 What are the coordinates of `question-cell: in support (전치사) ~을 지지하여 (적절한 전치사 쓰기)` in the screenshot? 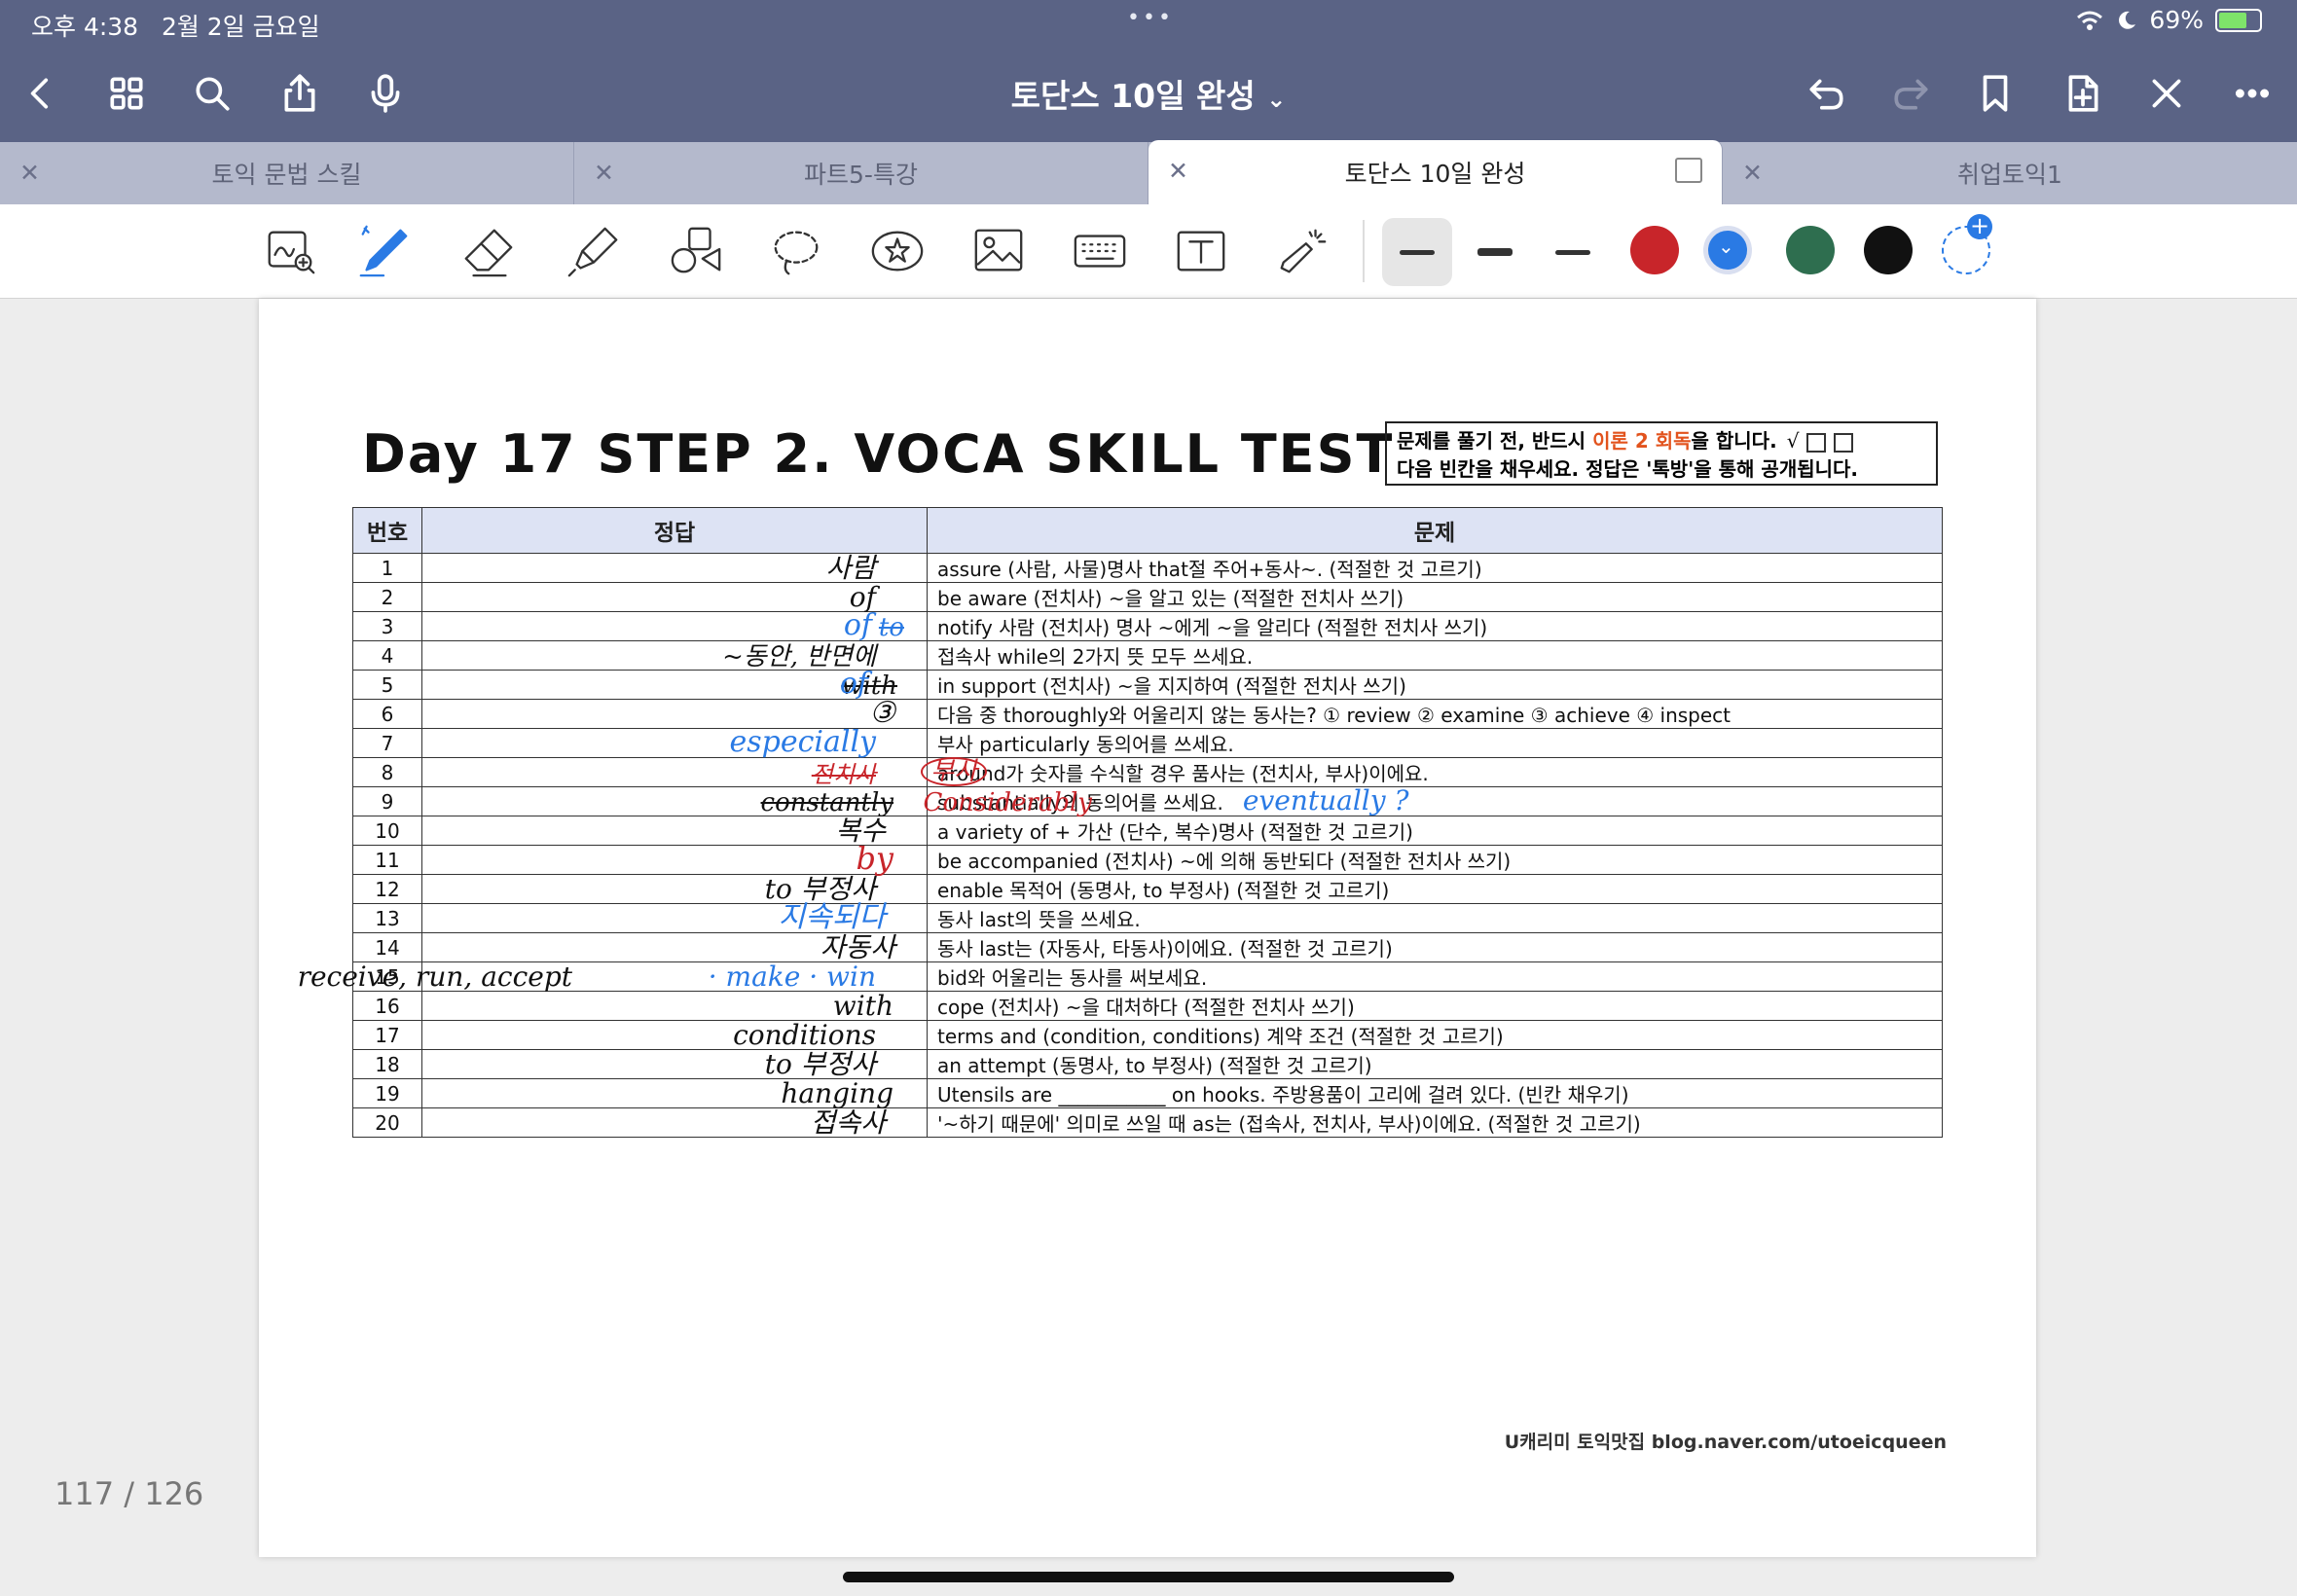 It's located at (1435, 685).